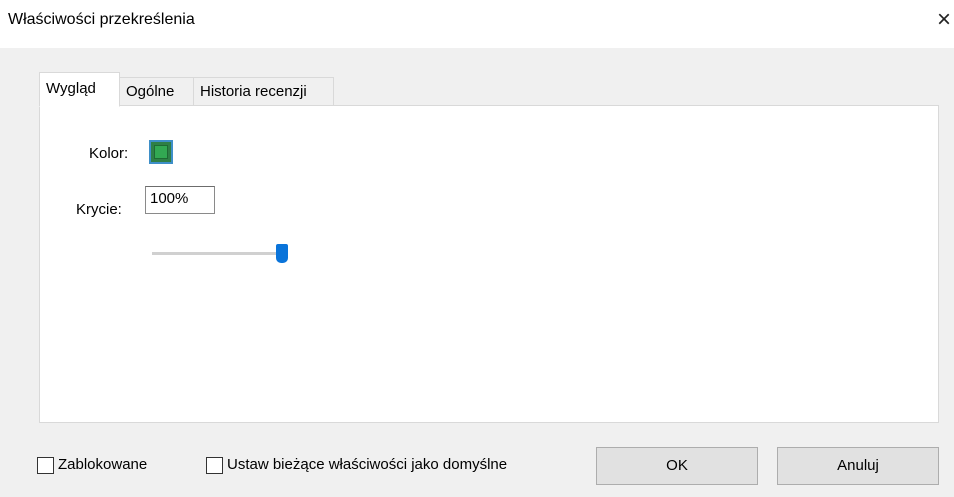 This screenshot has height=497, width=954. I want to click on opacity-slider-thumb, so click(282, 253).